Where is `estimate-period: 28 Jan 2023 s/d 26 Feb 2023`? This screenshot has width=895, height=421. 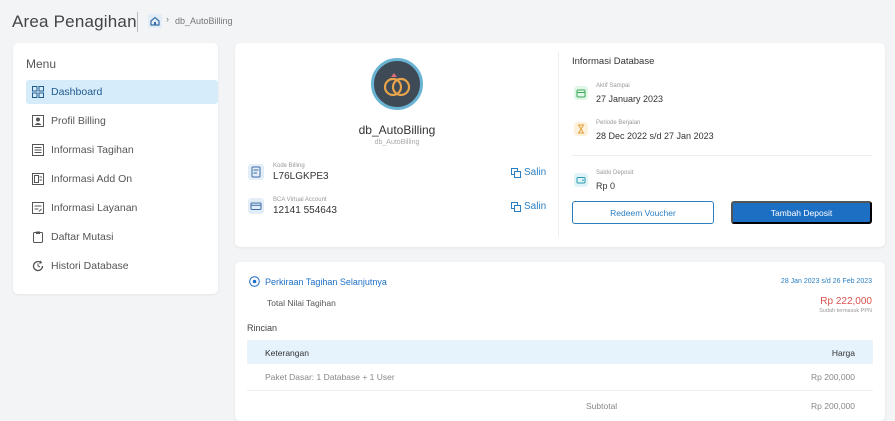 estimate-period: 28 Jan 2023 s/d 26 Feb 2023 is located at coordinates (826, 281).